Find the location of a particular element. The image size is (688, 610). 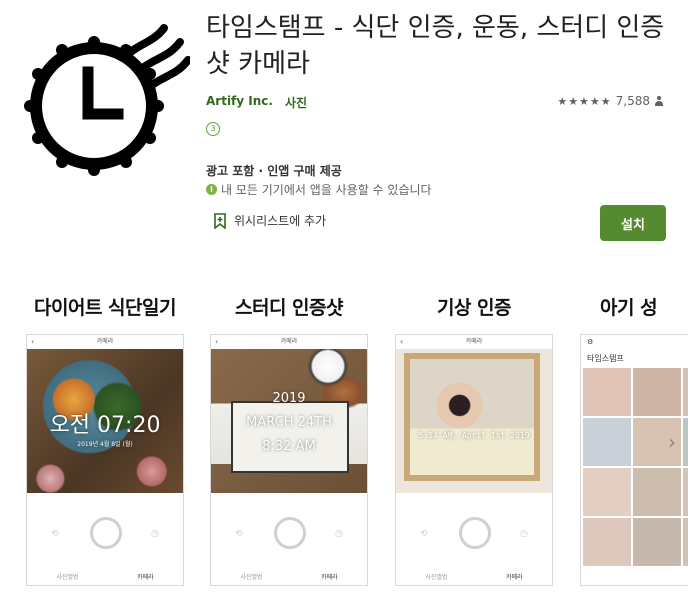

ads-info: 광고 포함 · 인앱 구매 제공 is located at coordinates (274, 171).